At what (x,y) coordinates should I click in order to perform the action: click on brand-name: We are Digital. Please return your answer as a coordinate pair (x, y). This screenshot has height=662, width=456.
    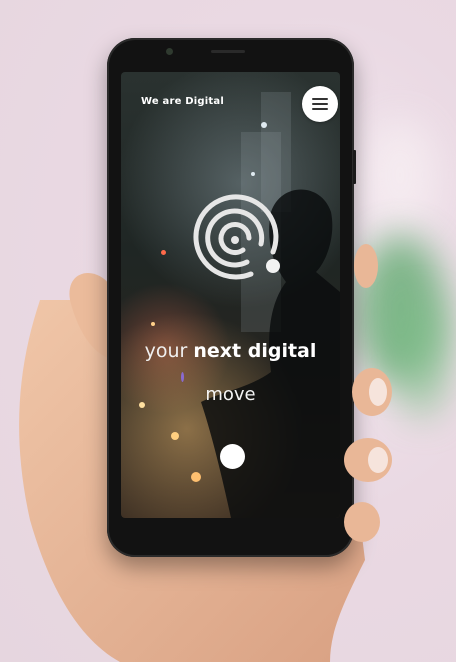
    Looking at the image, I should click on (182, 101).